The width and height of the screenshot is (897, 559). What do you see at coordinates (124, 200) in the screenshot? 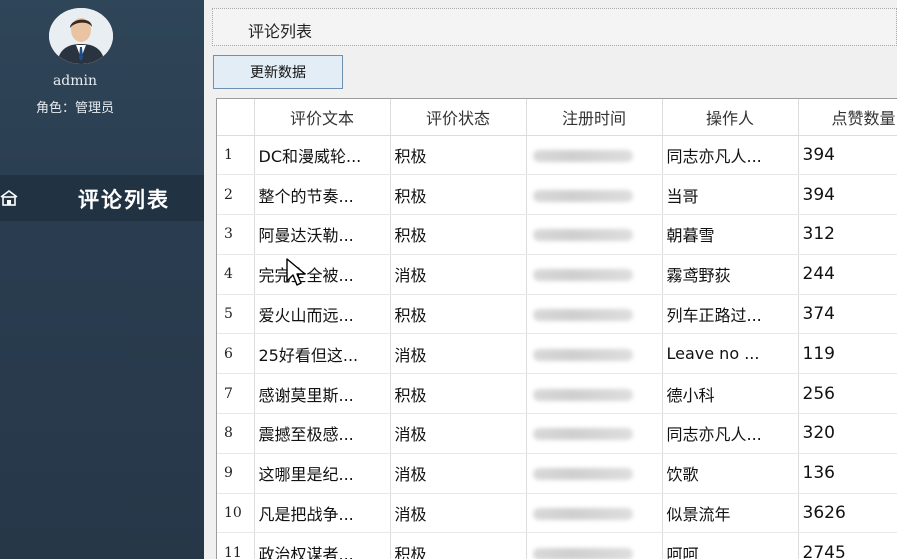
I see `sidebar-item-label: 评论列表` at bounding box center [124, 200].